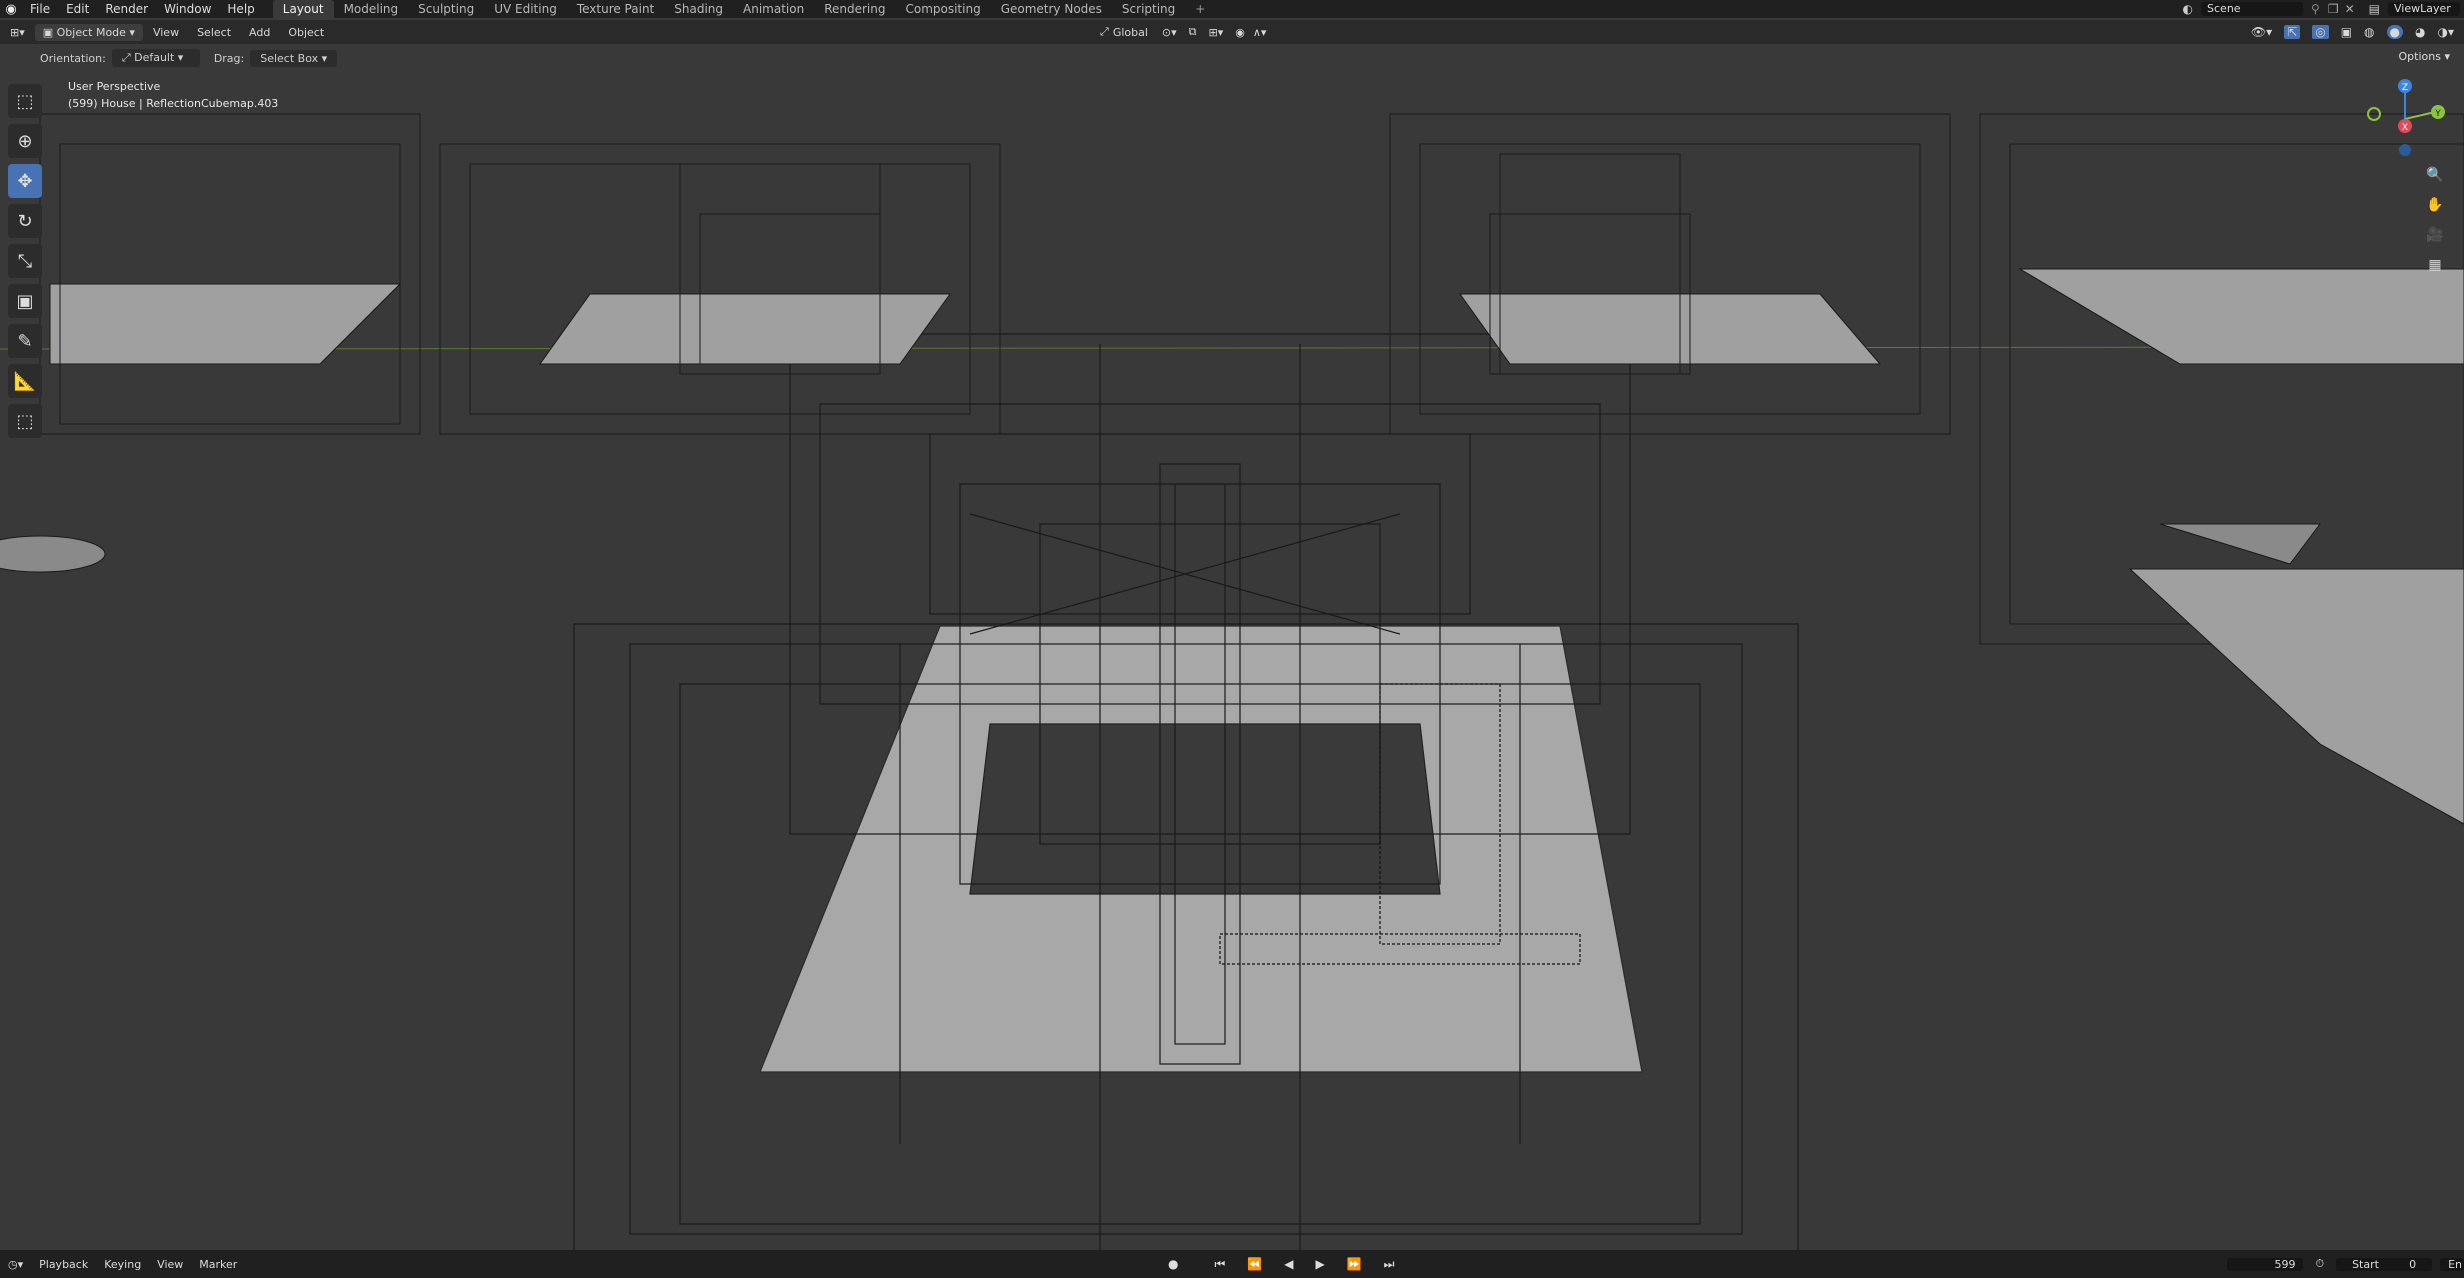  I want to click on drag-dropdown: Select Box ▾, so click(294, 58).